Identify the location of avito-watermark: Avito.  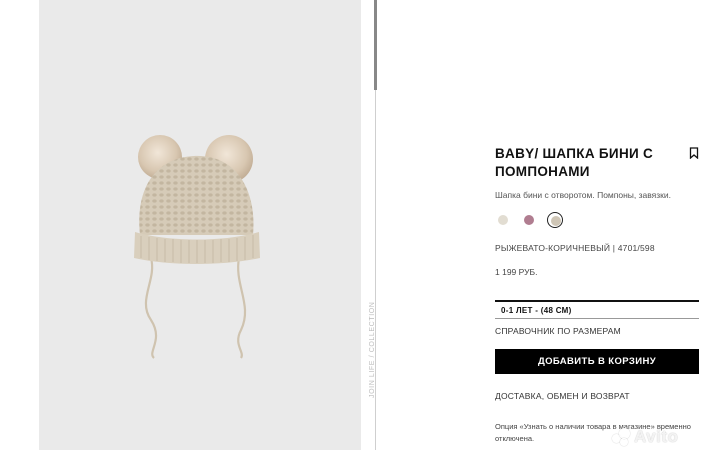
(645, 437).